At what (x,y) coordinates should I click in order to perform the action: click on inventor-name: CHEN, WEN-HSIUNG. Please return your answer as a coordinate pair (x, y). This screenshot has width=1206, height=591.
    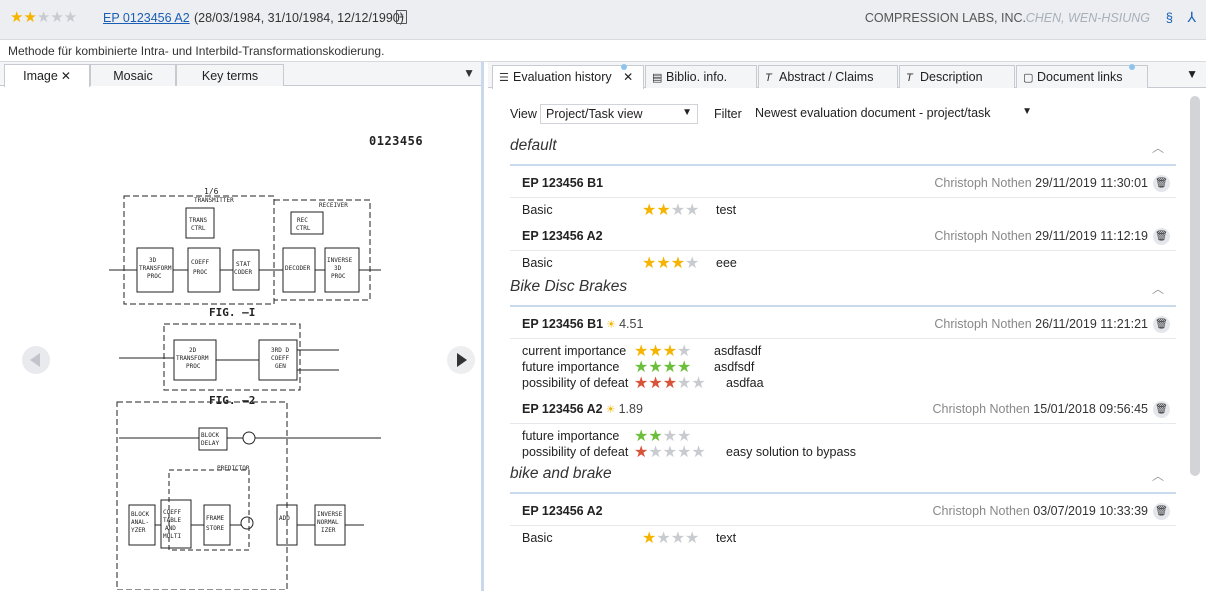
    Looking at the image, I should click on (1087, 18).